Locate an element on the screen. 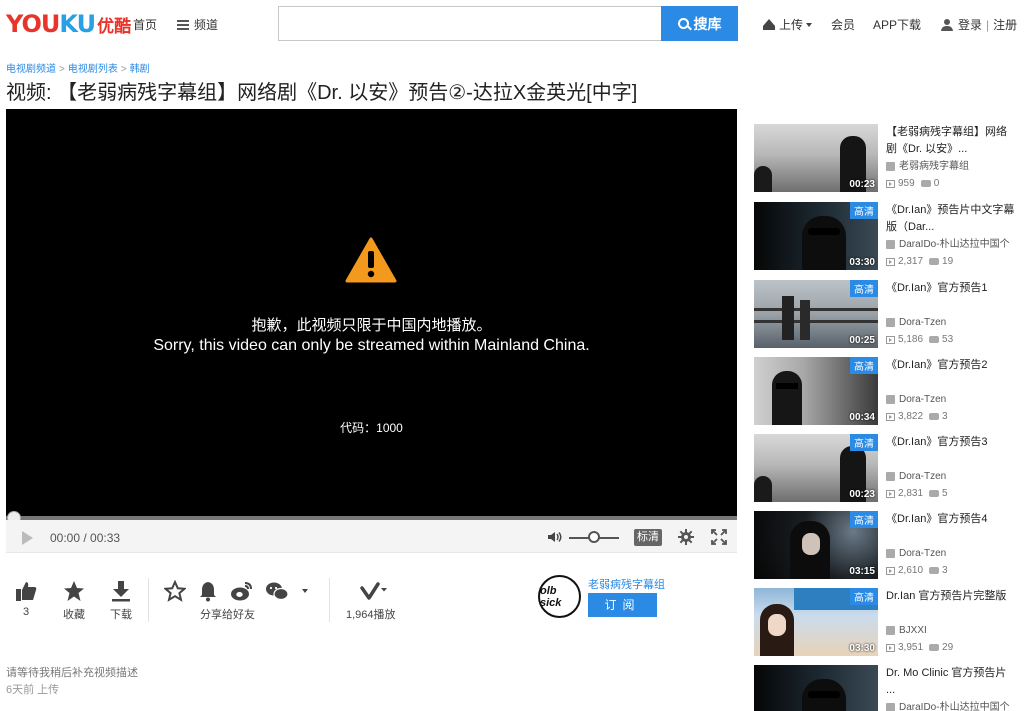 The image size is (1024, 711). weibo-icon is located at coordinates (242, 591).